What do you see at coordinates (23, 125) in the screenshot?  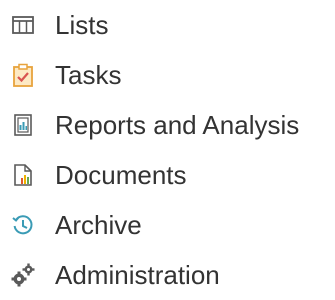 I see `report-icon` at bounding box center [23, 125].